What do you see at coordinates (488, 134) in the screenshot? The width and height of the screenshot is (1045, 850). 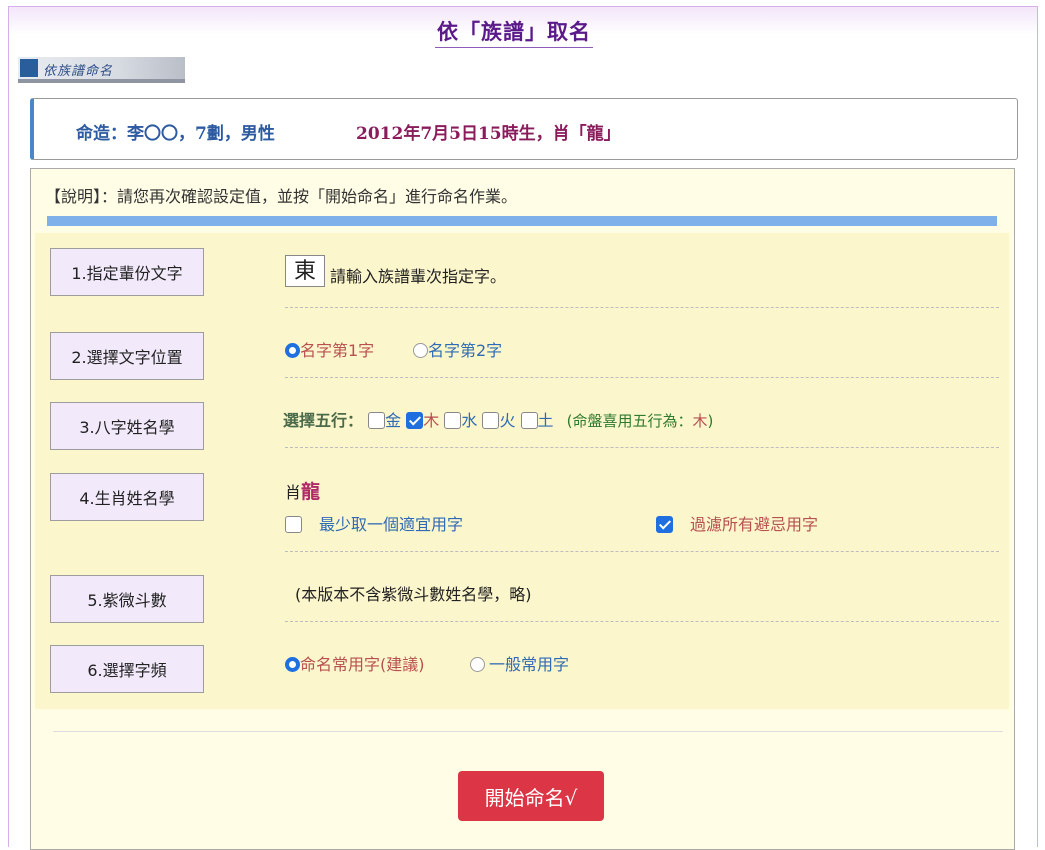 I see `destiny-birth: 2012年7月5日15時生，肖「龍」` at bounding box center [488, 134].